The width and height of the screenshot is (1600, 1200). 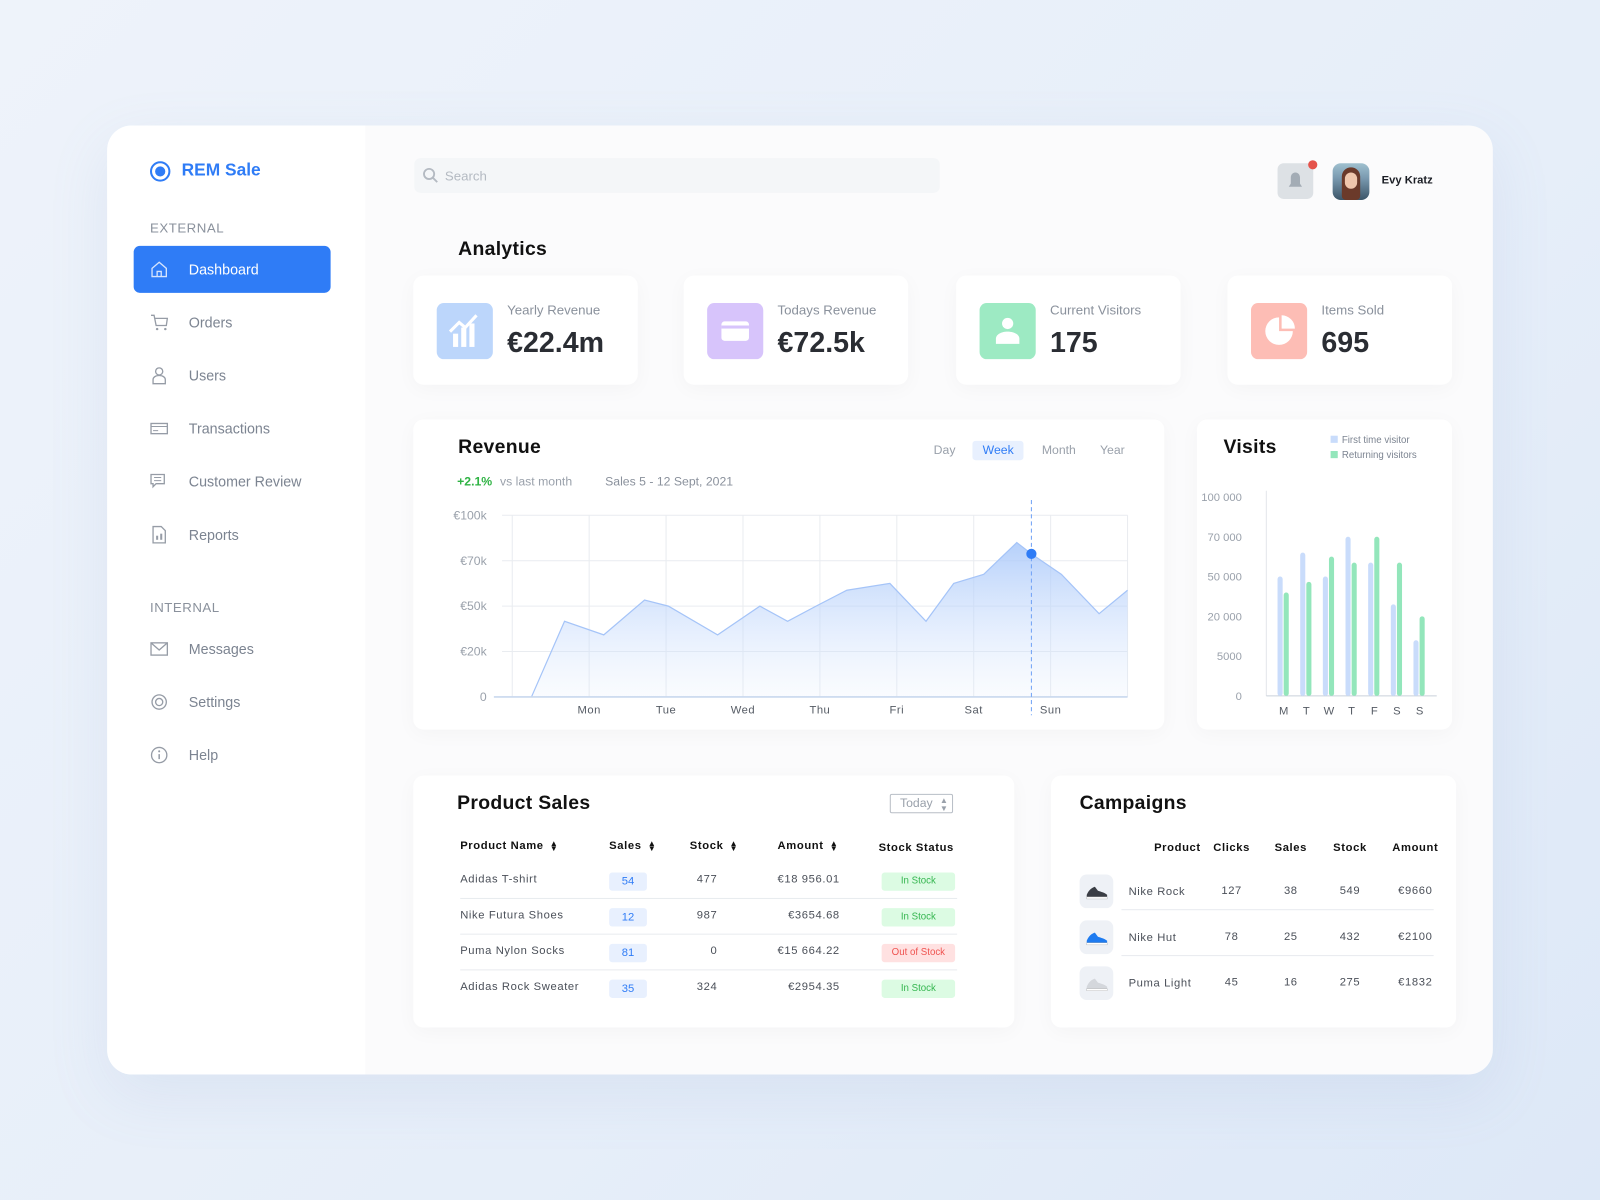 I want to click on tab-week: Week, so click(x=998, y=450).